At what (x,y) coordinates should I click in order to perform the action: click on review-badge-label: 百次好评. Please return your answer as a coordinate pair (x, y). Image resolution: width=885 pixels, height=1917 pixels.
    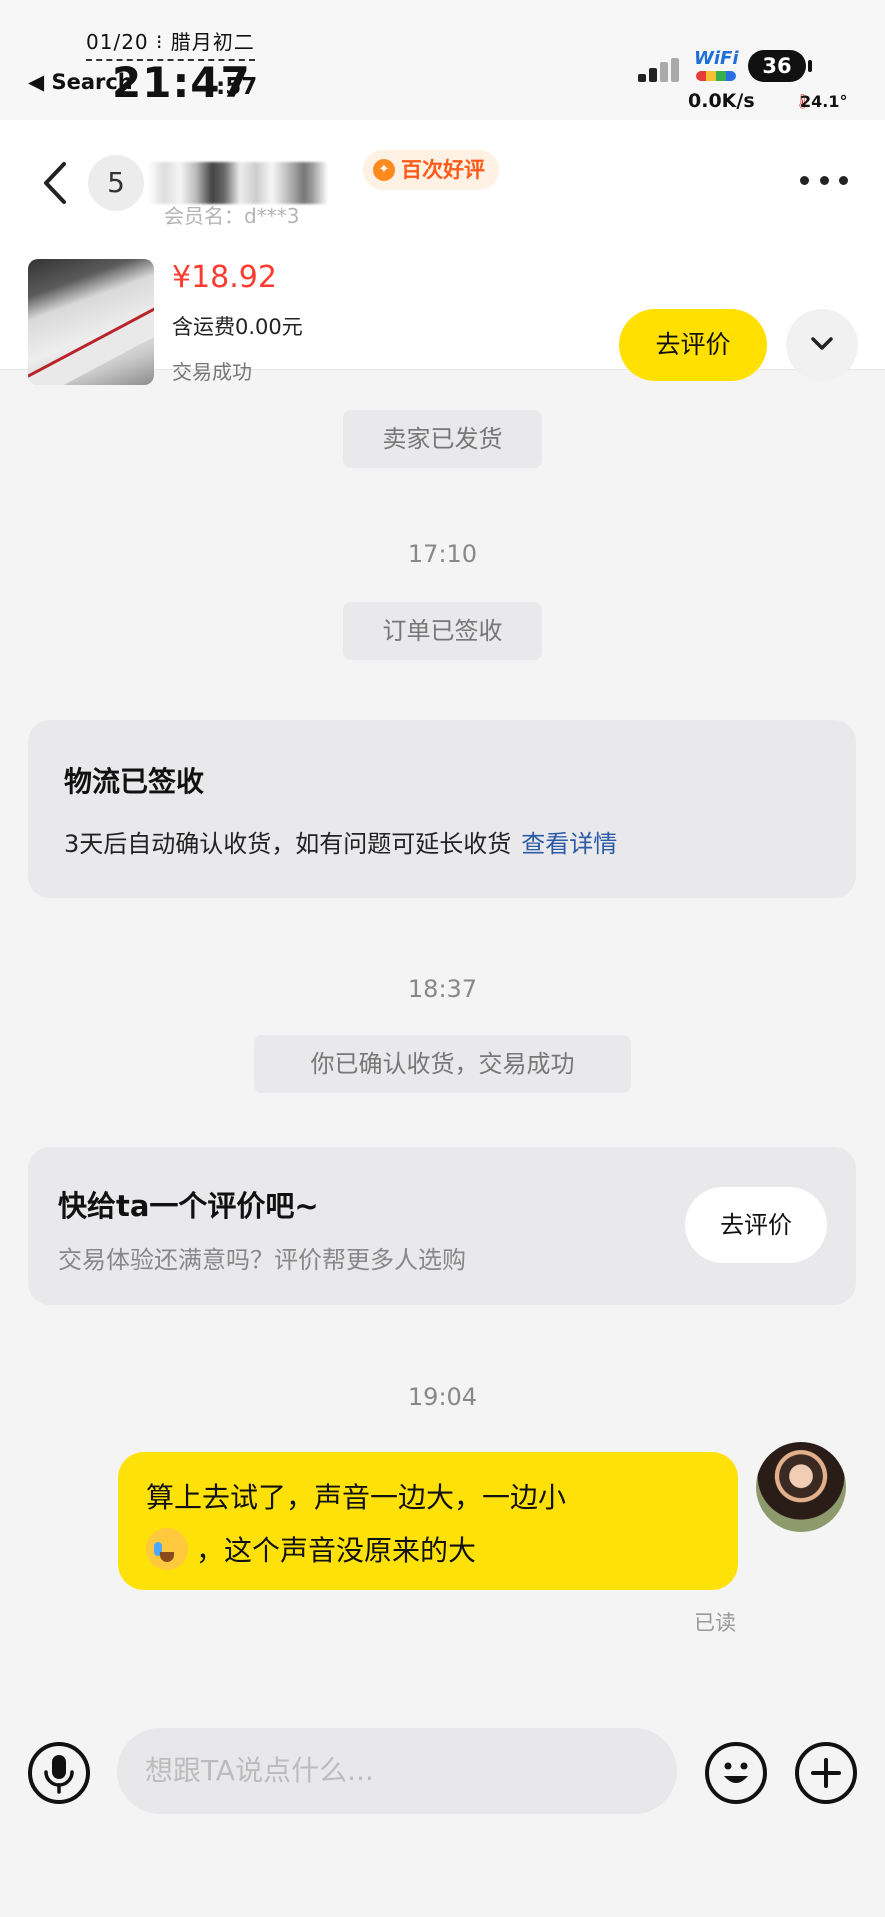
    Looking at the image, I should click on (443, 170).